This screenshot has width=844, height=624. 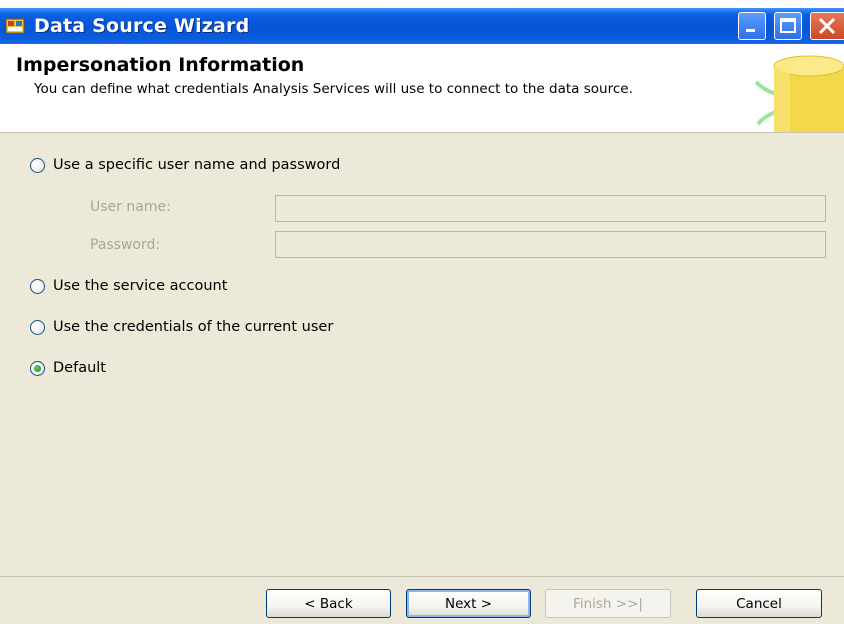 I want to click on radio-specific-user: Use a specific user name and password, so click(x=185, y=165).